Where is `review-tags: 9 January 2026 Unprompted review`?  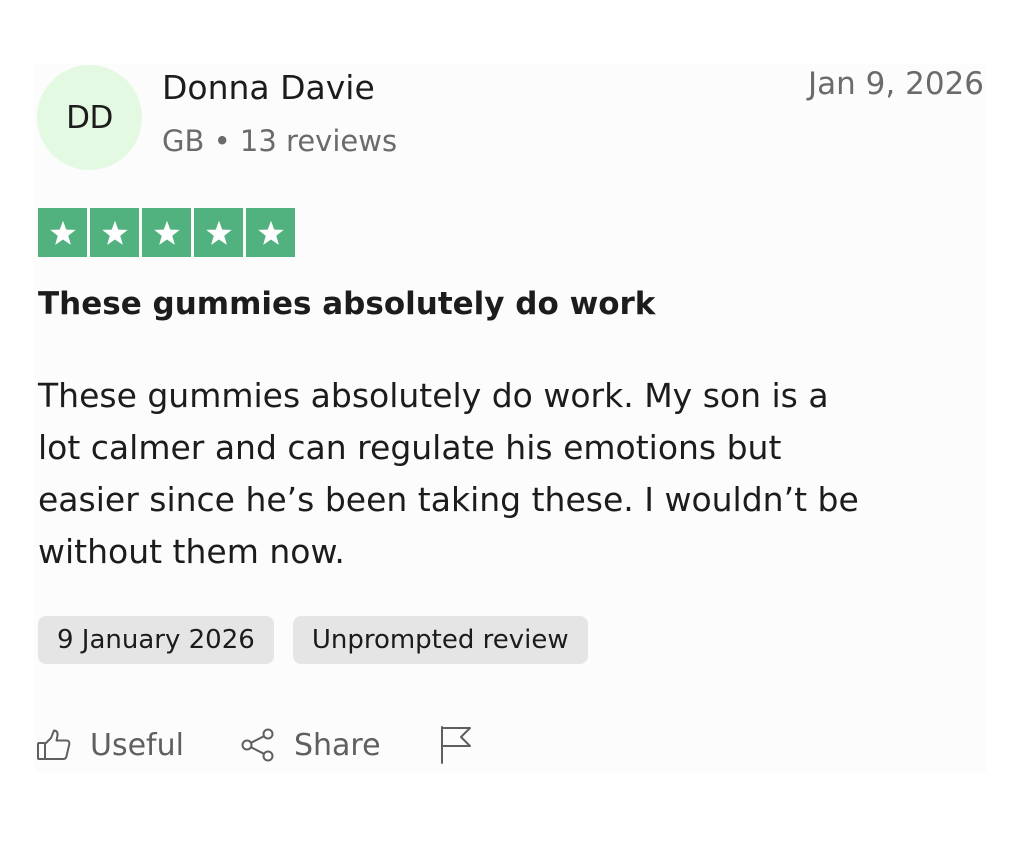
review-tags: 9 January 2026 Unprompted review is located at coordinates (313, 640).